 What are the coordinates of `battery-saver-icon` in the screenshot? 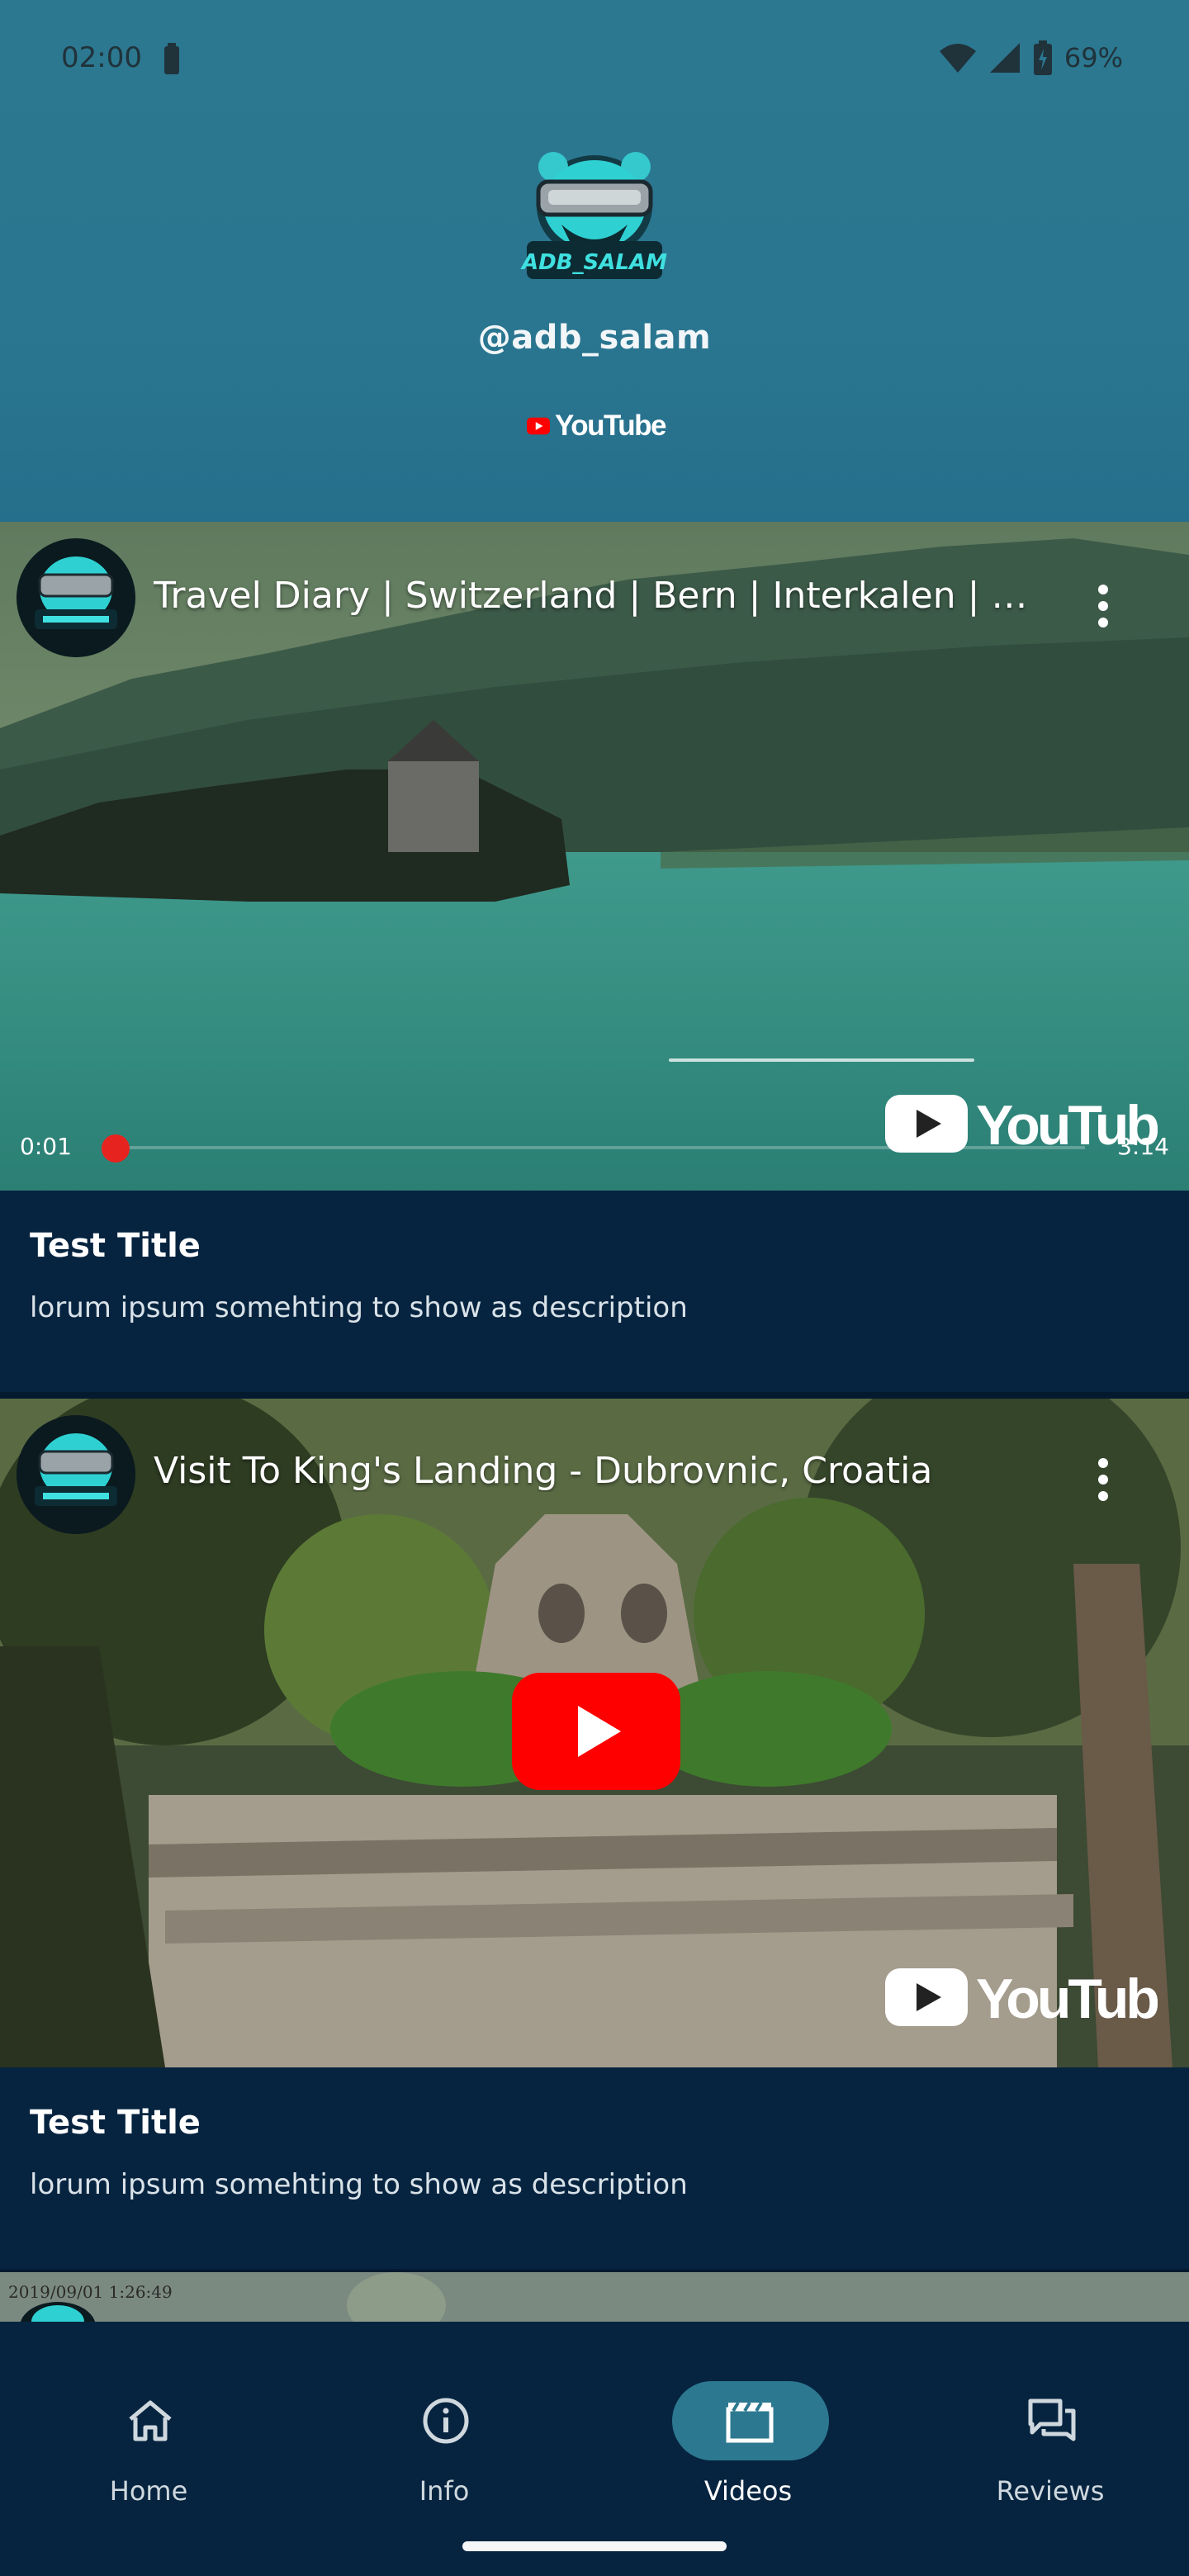 It's located at (171, 58).